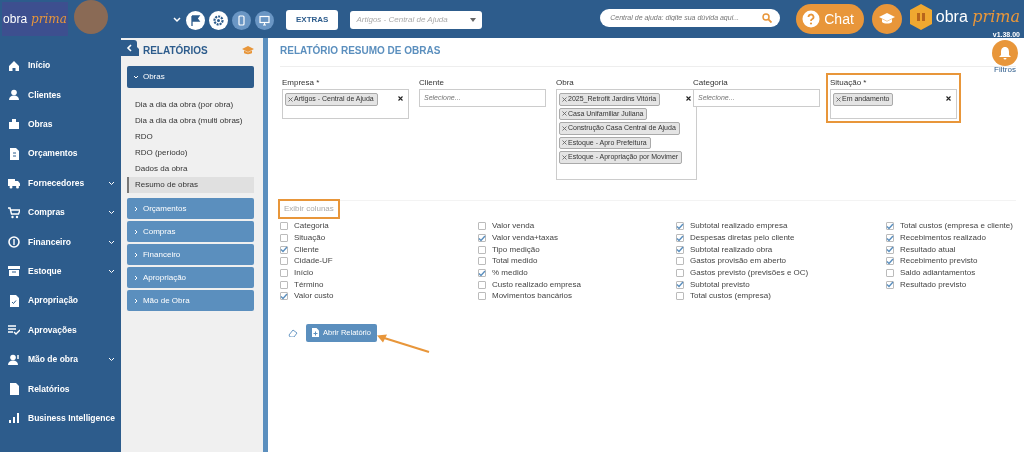 The height and width of the screenshot is (452, 1024). Describe the element at coordinates (951, 273) in the screenshot. I see `column-checkbox: Saldo adiantamentos` at that location.